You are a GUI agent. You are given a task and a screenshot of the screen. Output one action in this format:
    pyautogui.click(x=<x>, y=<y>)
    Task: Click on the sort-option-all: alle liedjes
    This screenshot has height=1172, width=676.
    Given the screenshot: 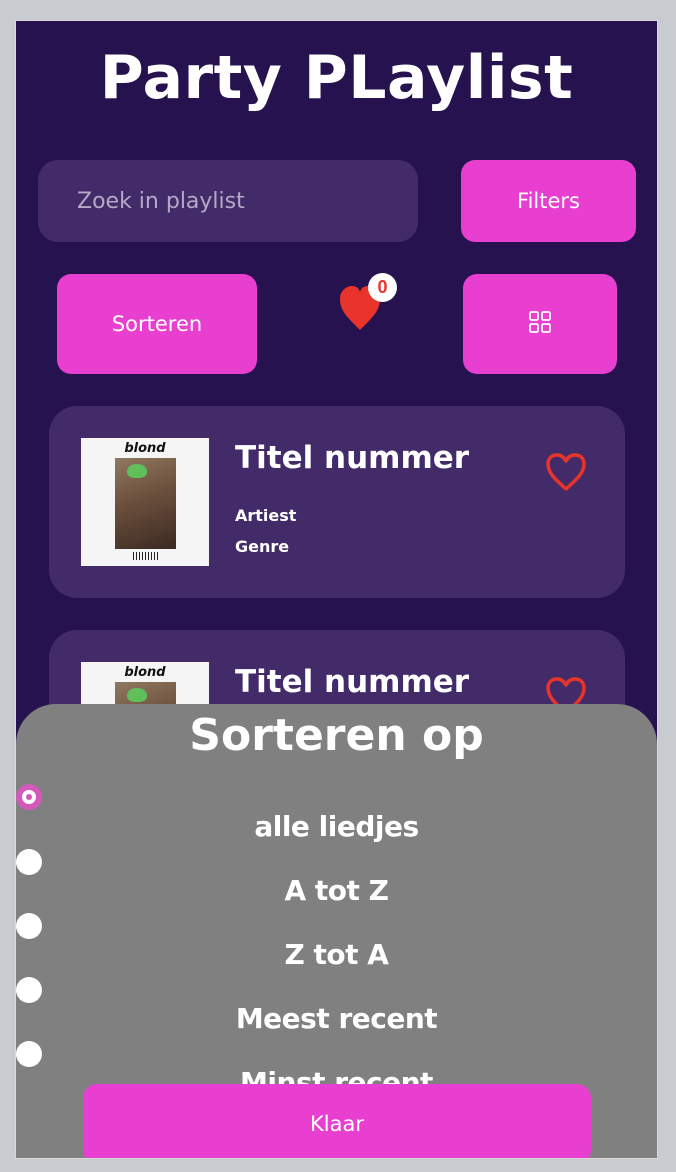 What is the action you would take?
    pyautogui.click(x=336, y=826)
    